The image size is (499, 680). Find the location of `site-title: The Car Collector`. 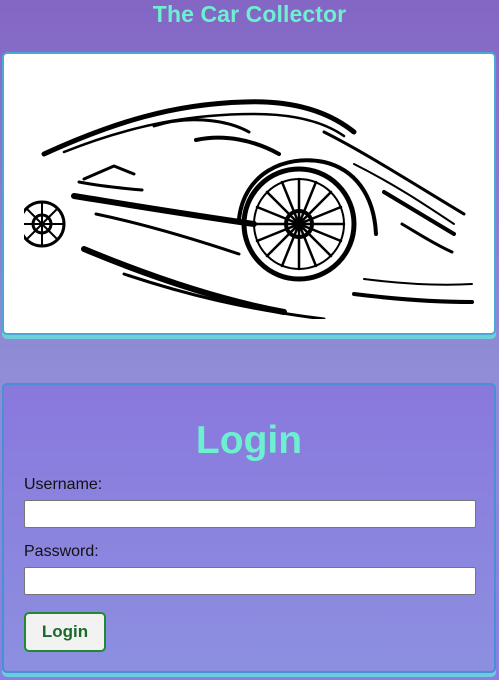

site-title: The Car Collector is located at coordinates (249, 14).